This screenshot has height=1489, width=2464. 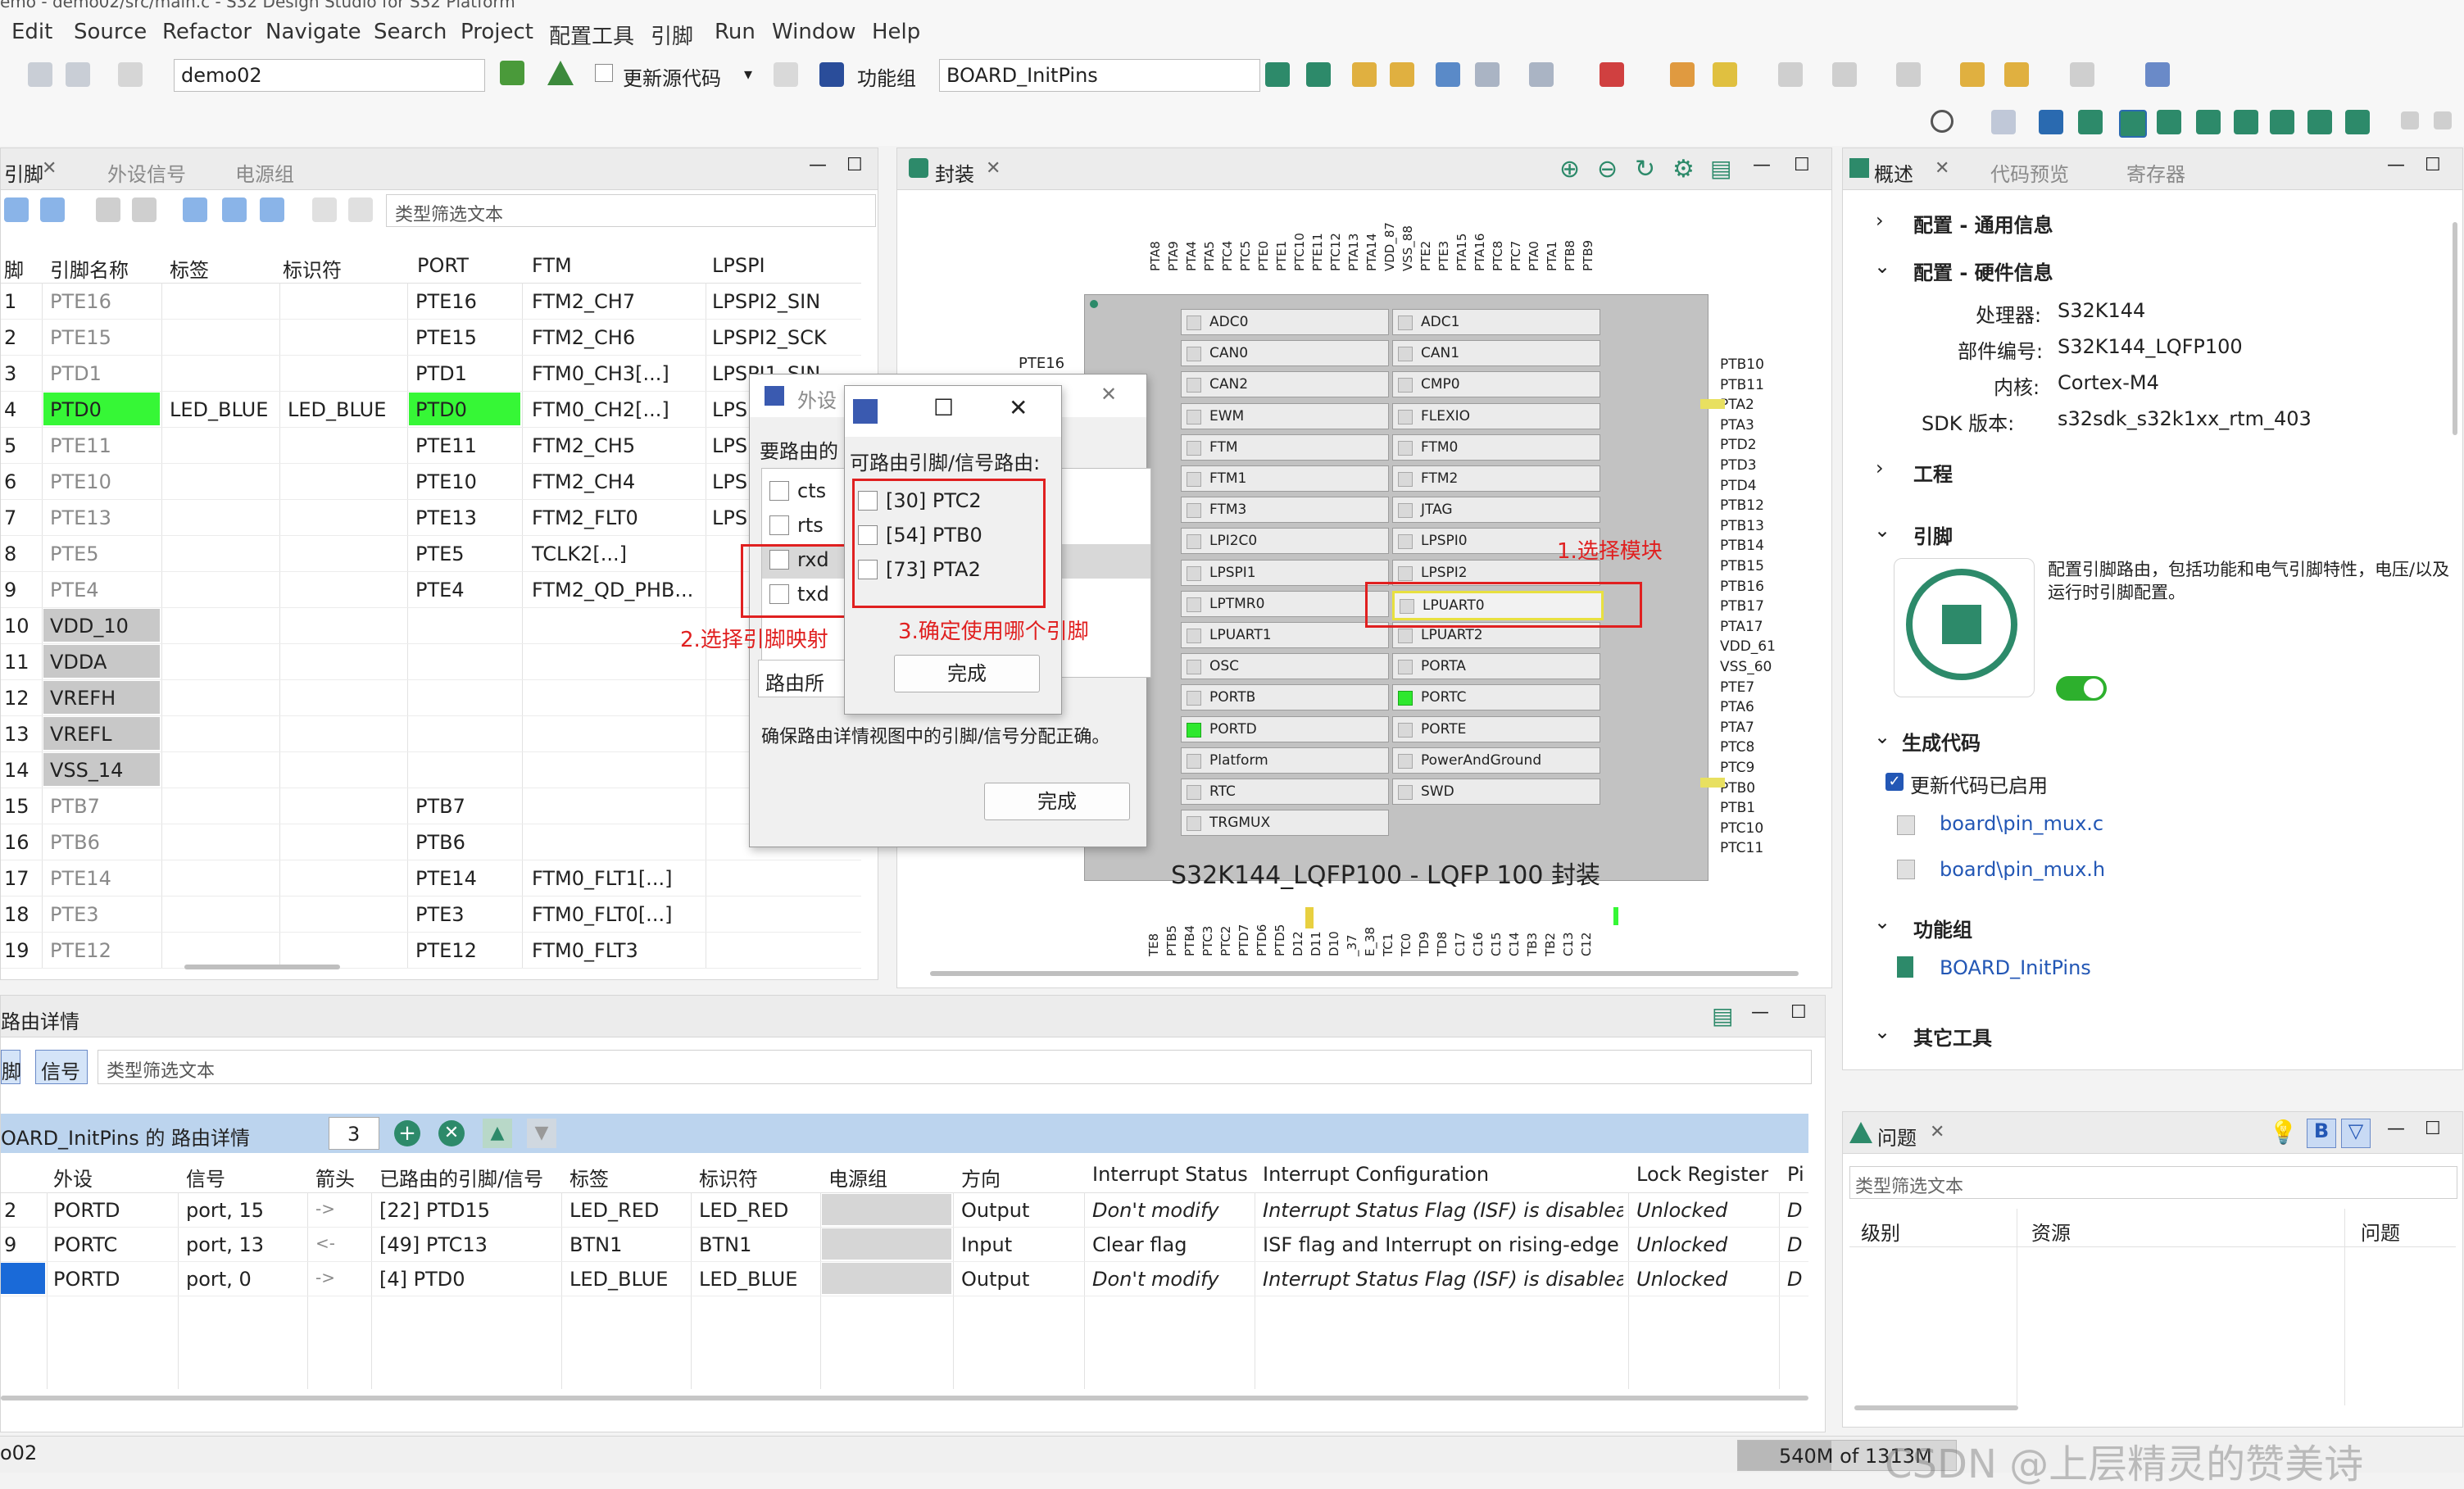 I want to click on tab-code-preview: 代码预览, so click(x=2029, y=172).